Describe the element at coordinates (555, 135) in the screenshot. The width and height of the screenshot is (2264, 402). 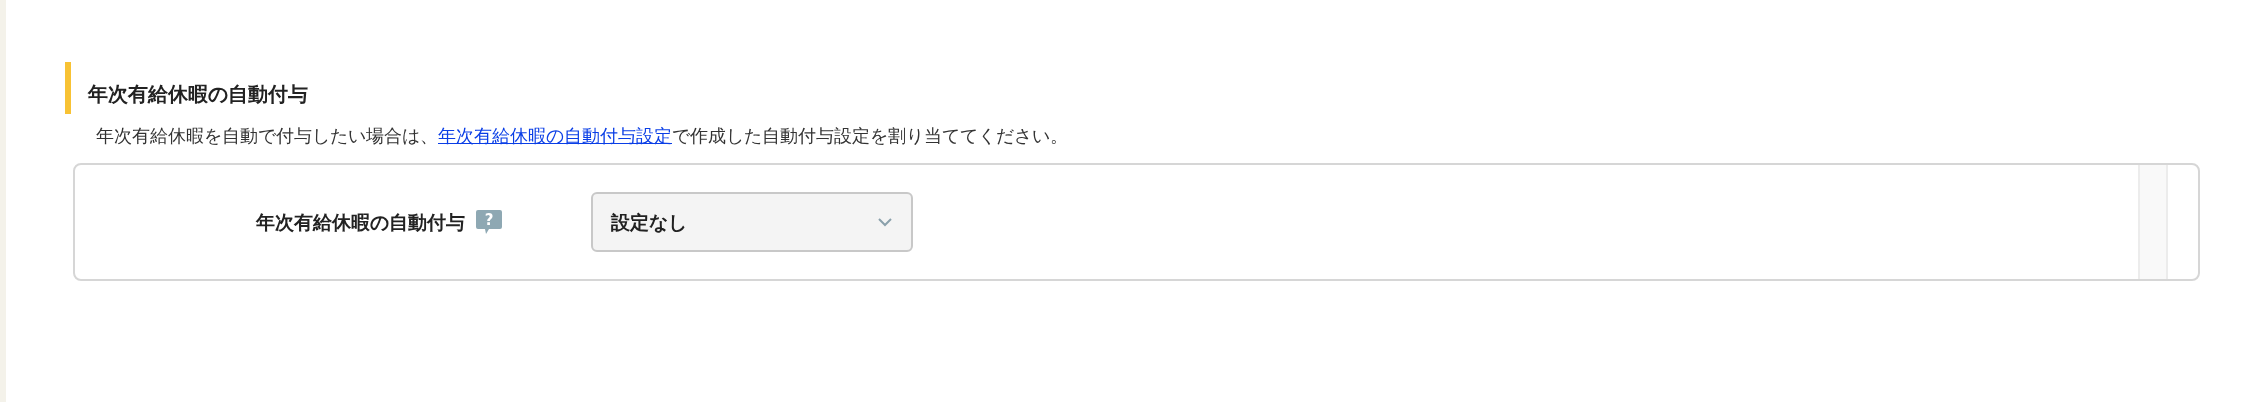
I see `settings-link: 年次有給休暇の自動付与設定` at that location.